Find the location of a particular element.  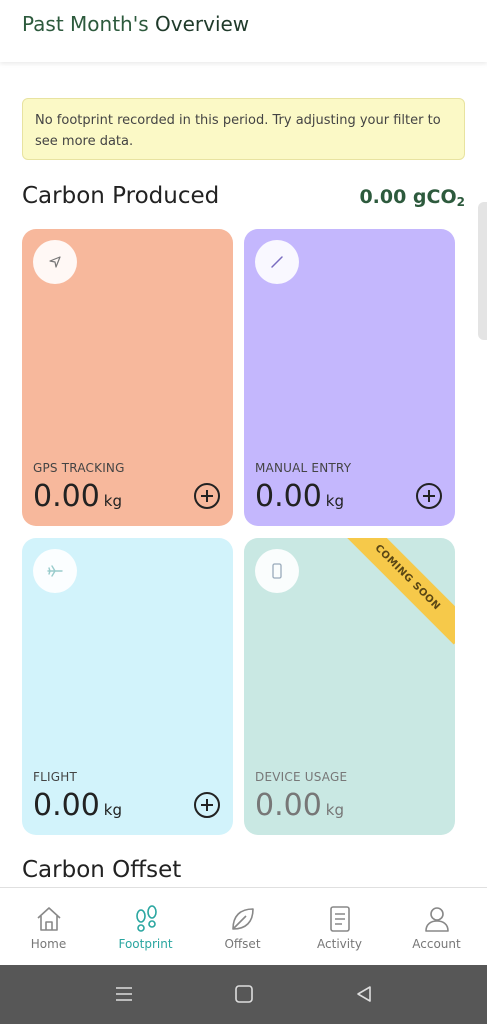

title-overview: Overview is located at coordinates (202, 24).